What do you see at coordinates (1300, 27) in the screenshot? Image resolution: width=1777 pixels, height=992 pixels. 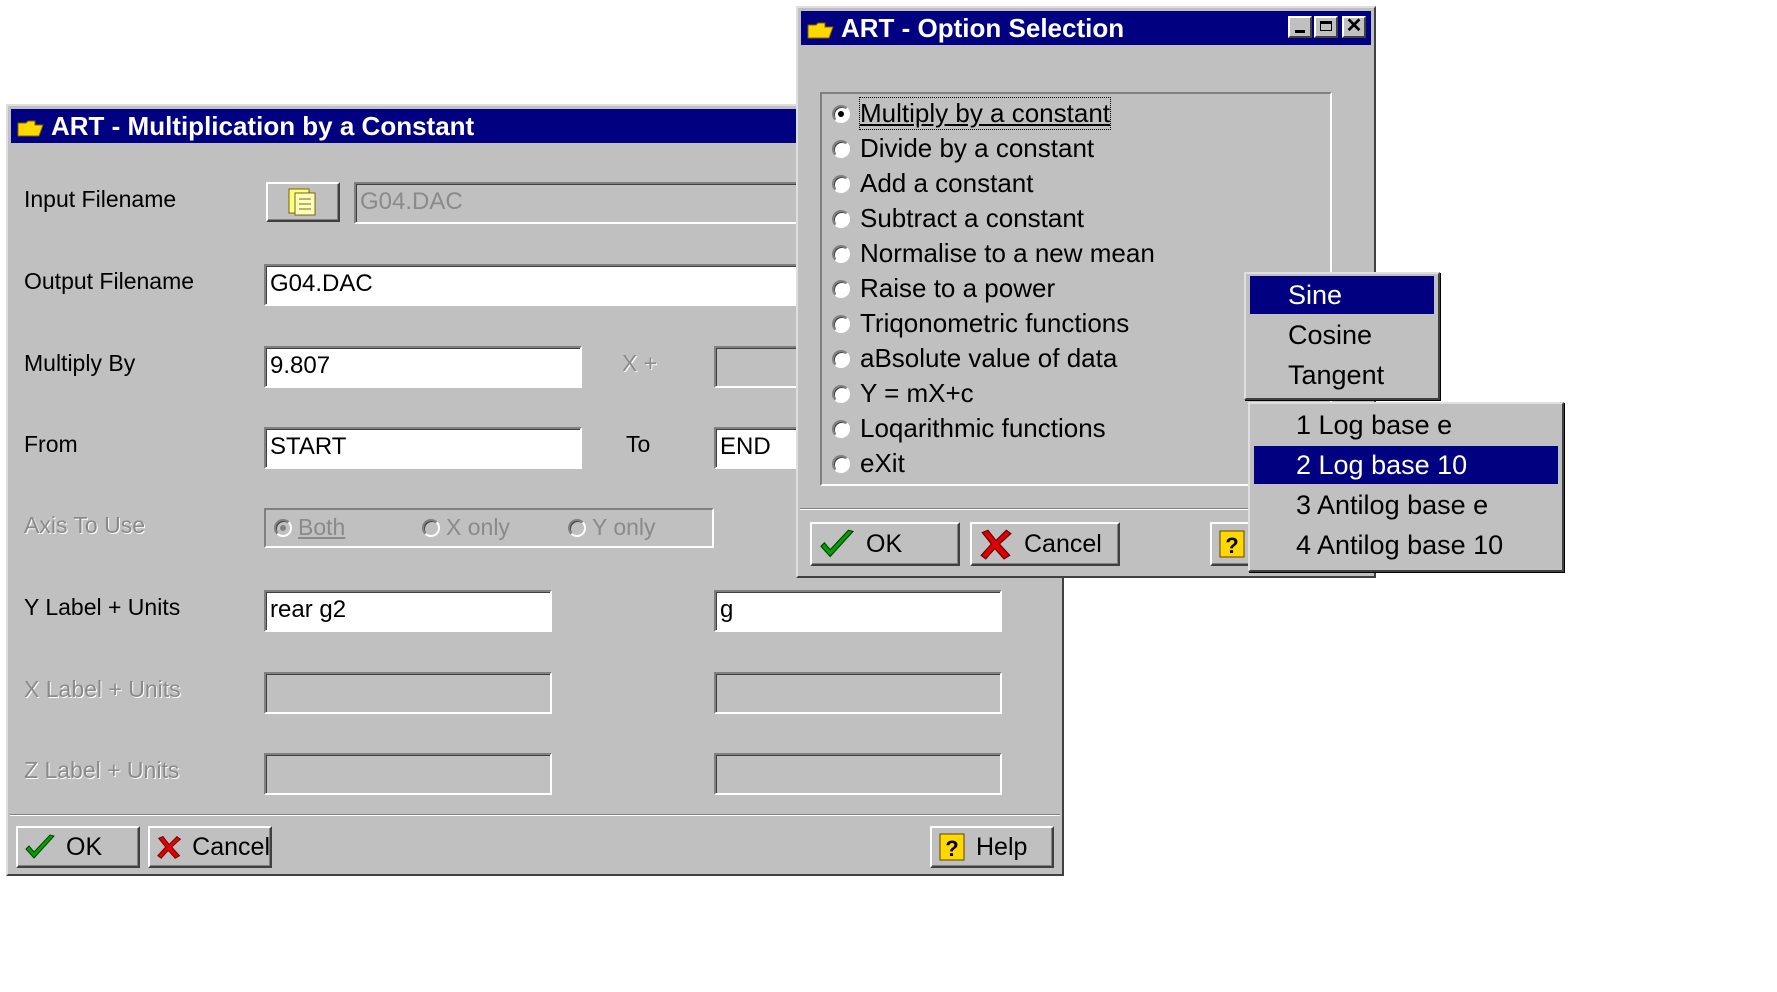 I see `minimize-button` at bounding box center [1300, 27].